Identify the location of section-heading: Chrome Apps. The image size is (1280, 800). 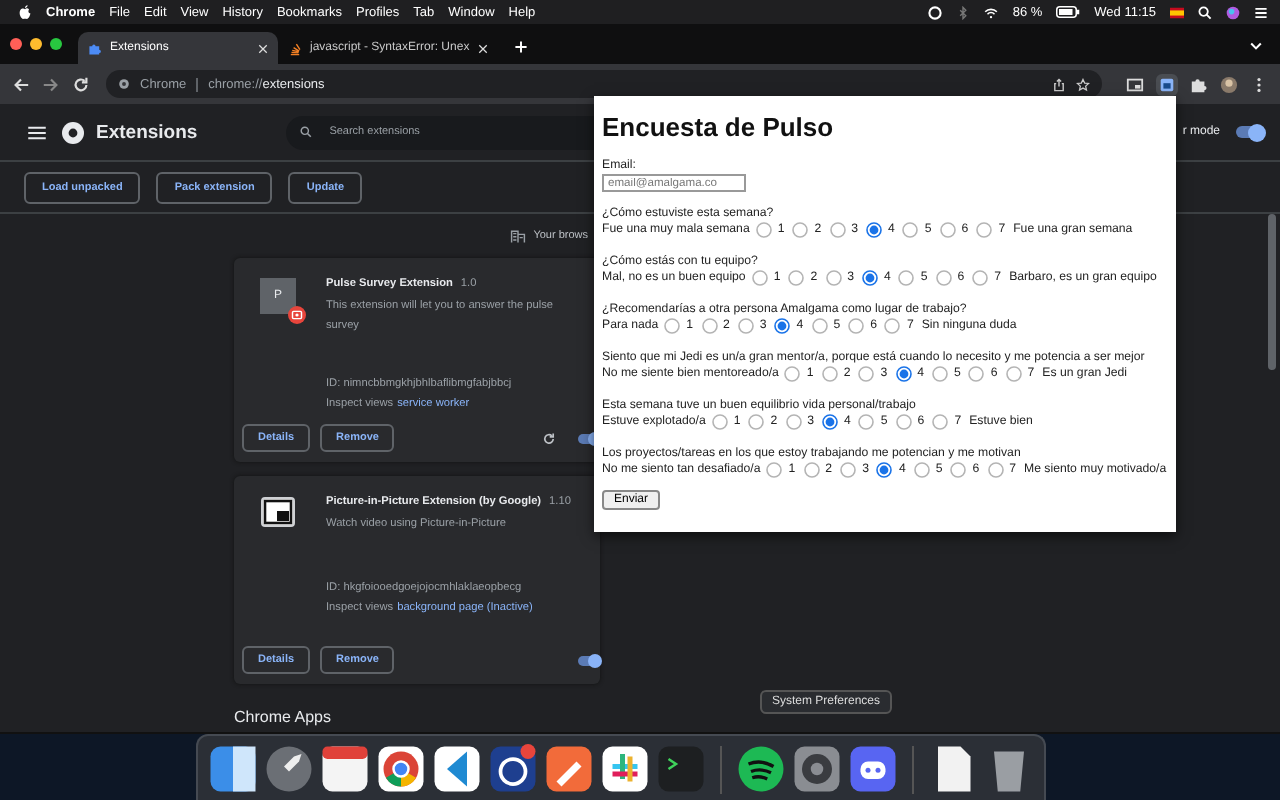
(283, 717).